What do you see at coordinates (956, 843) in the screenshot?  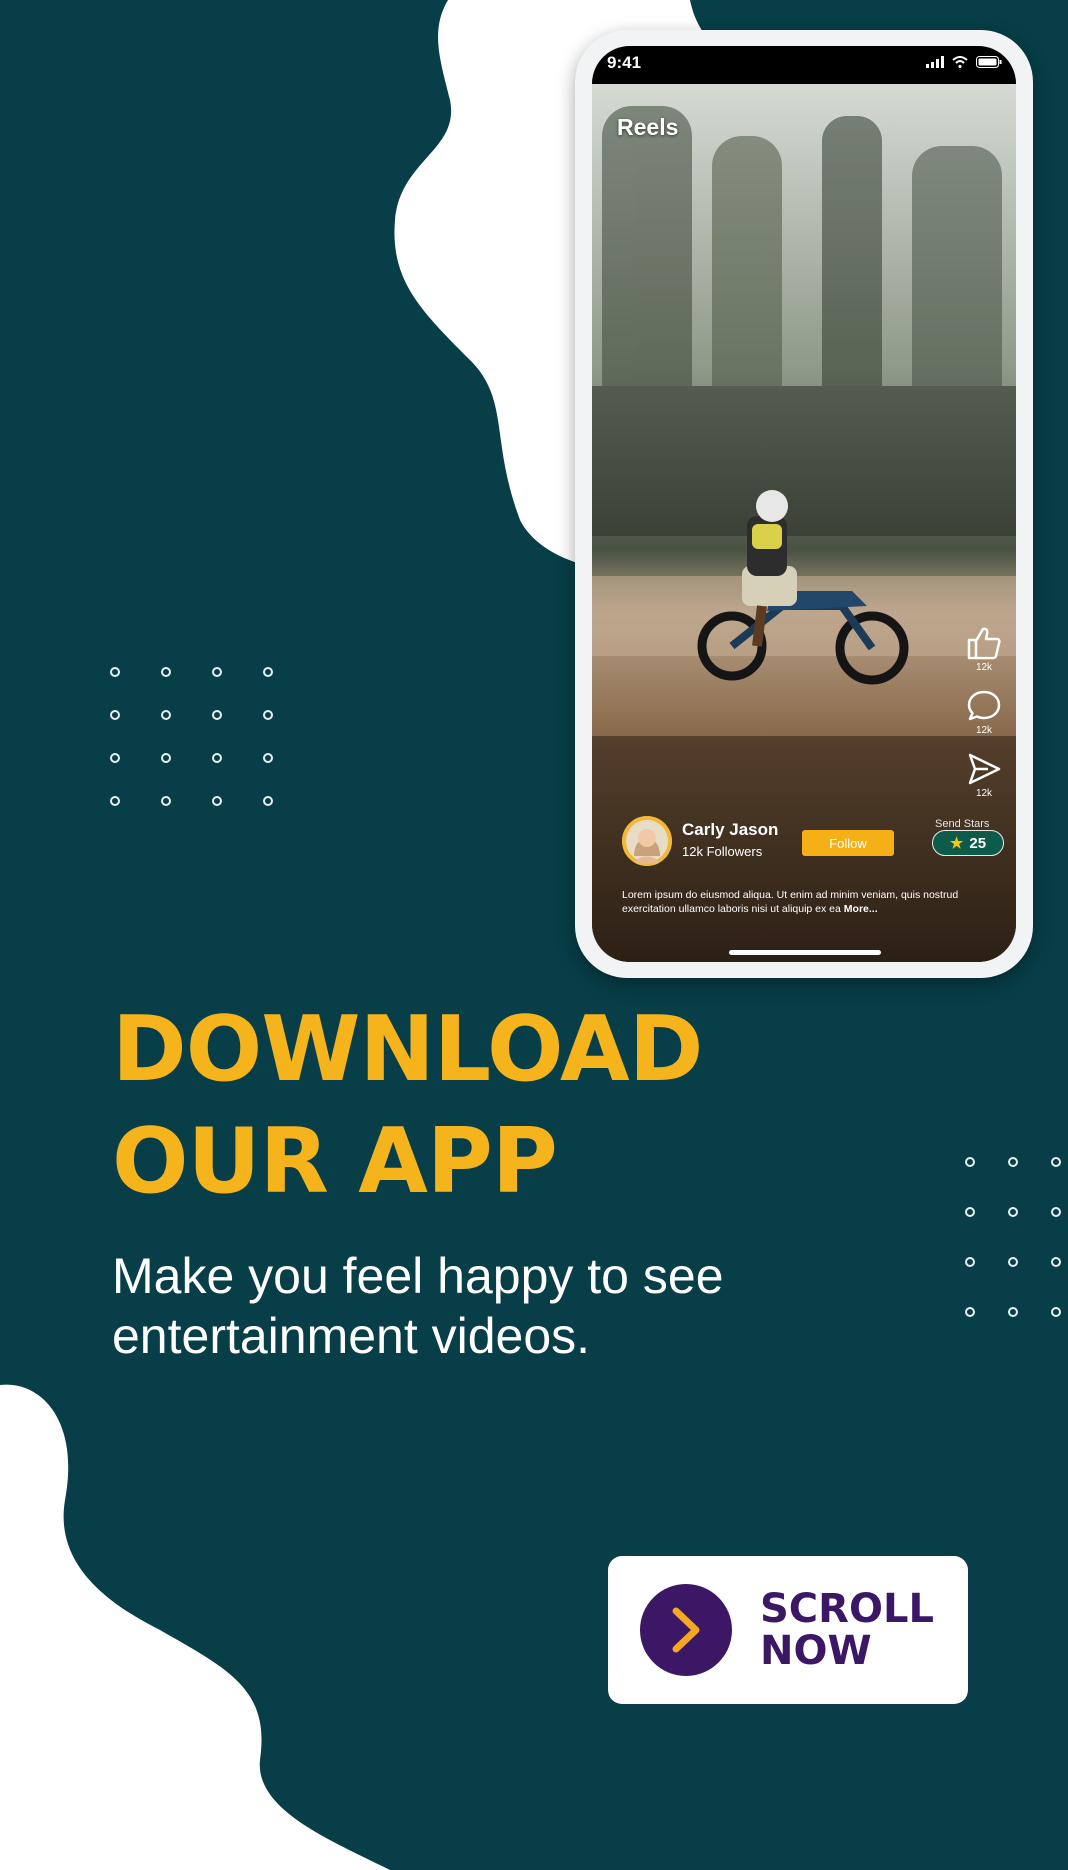 I see `star-icon: ★` at bounding box center [956, 843].